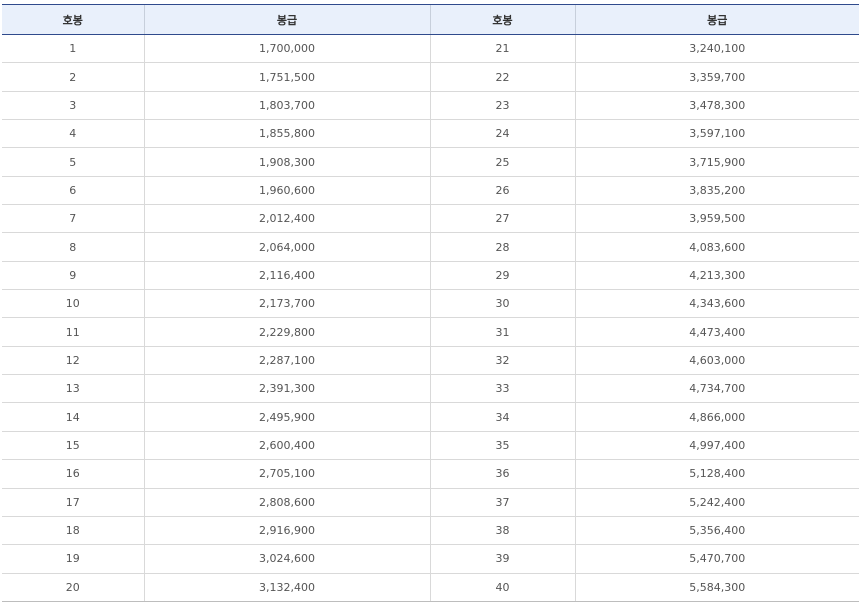 The height and width of the screenshot is (604, 862). What do you see at coordinates (716, 276) in the screenshot?
I see `cell-salary-right: 4,213,300` at bounding box center [716, 276].